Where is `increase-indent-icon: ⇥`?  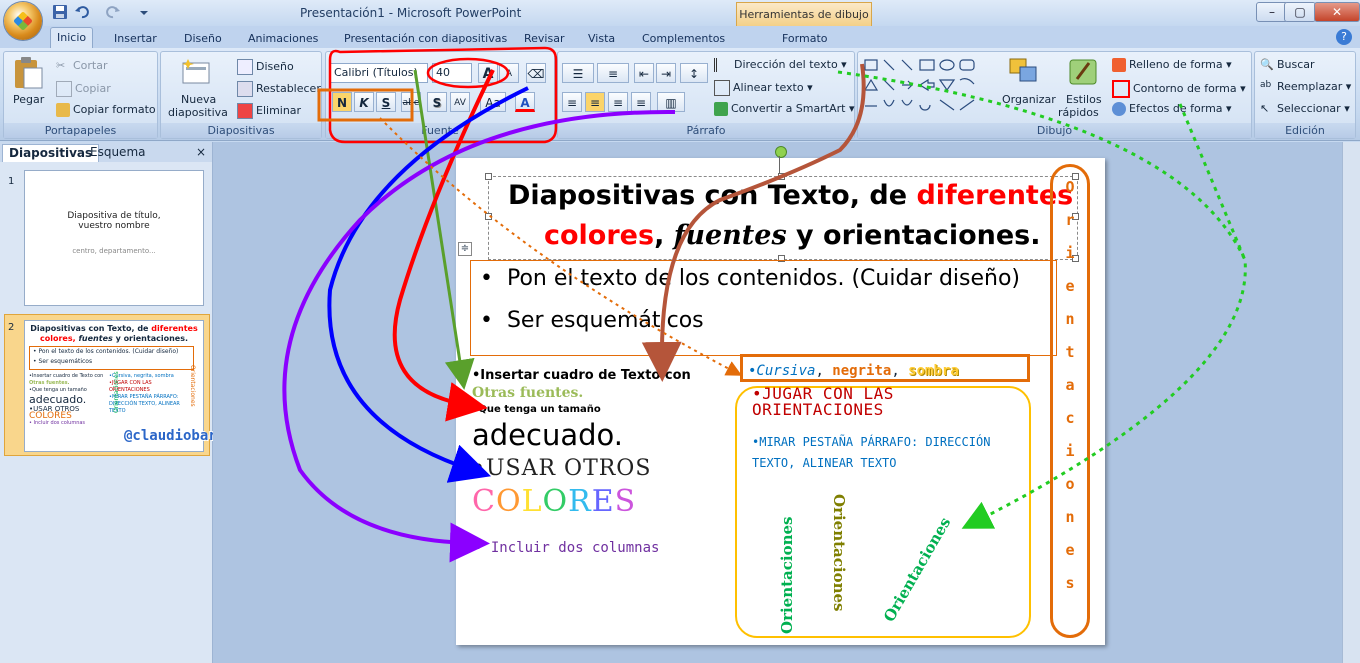 increase-indent-icon: ⇥ is located at coordinates (666, 73).